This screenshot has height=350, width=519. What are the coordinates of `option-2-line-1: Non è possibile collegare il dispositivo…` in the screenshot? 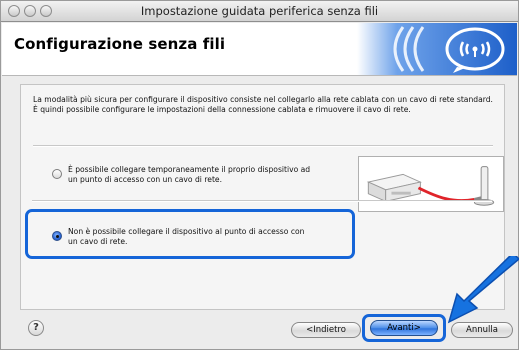 It's located at (186, 231).